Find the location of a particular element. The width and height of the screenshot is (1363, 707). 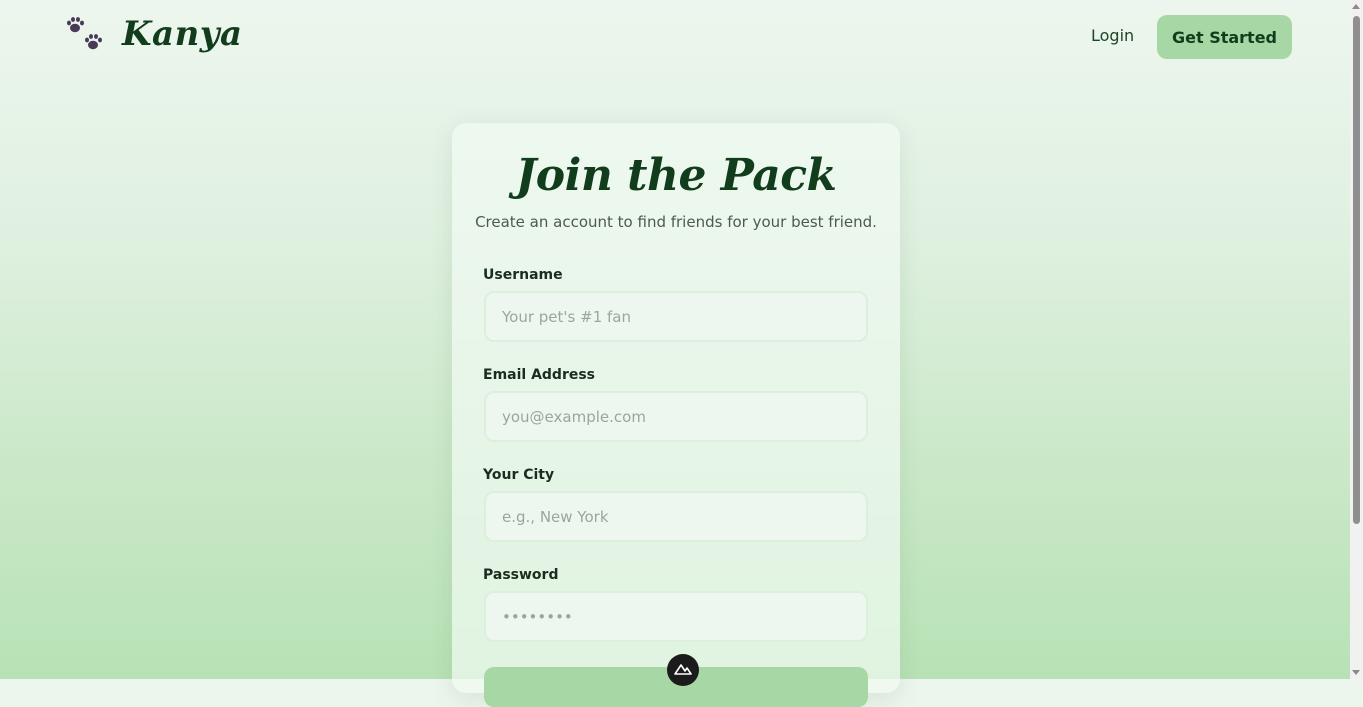

paw-prints-icon is located at coordinates (84, 34).